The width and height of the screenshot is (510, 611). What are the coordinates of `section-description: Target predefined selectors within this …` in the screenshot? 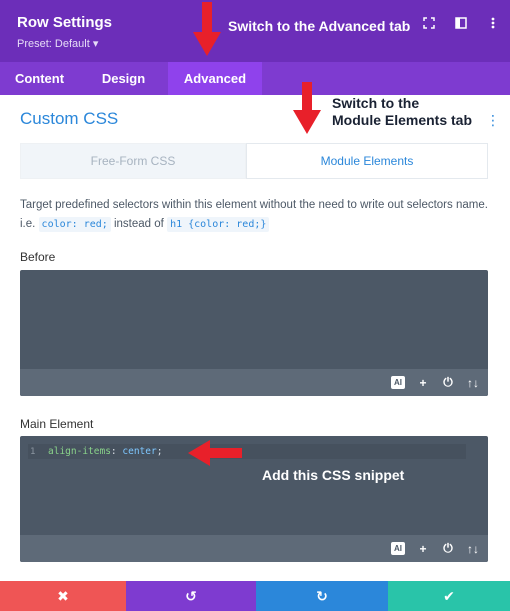 It's located at (255, 215).